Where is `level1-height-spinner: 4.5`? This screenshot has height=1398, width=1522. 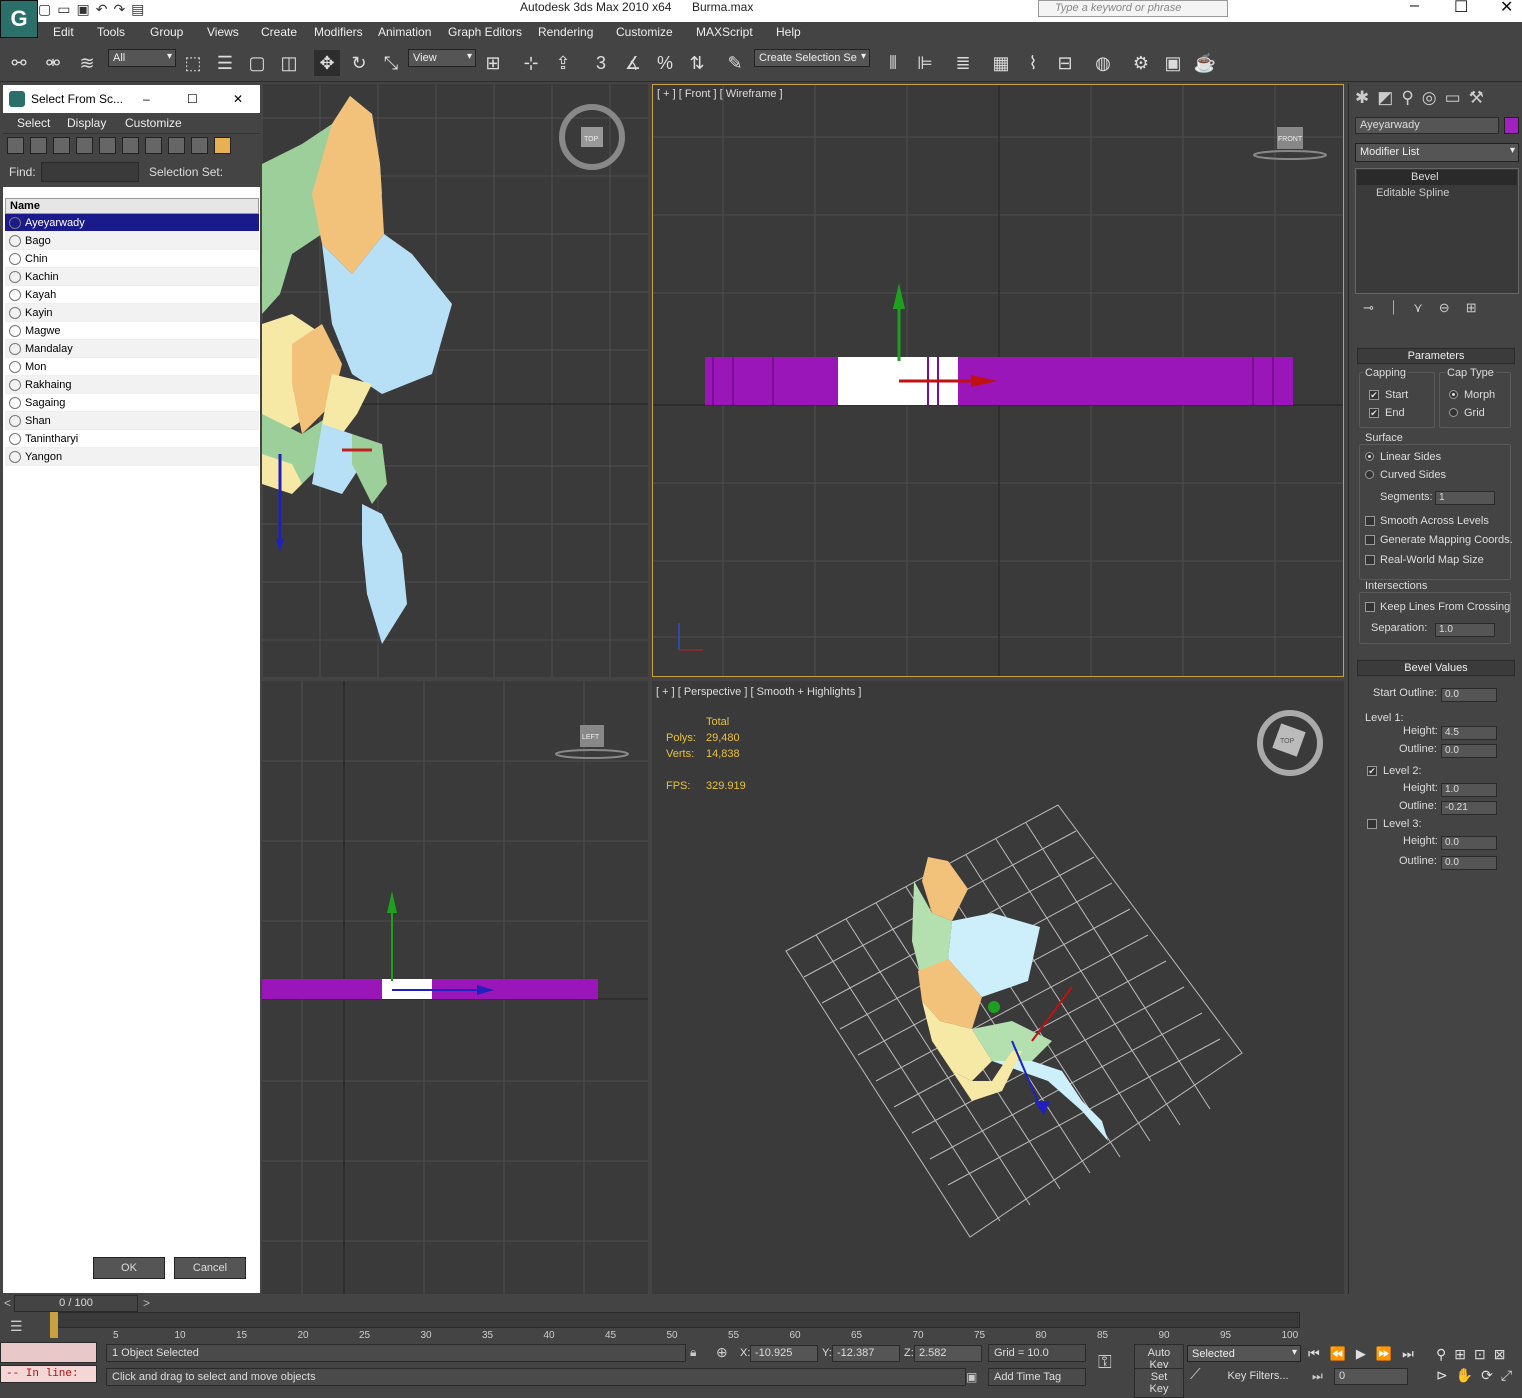
level1-height-spinner: 4.5 is located at coordinates (1469, 733).